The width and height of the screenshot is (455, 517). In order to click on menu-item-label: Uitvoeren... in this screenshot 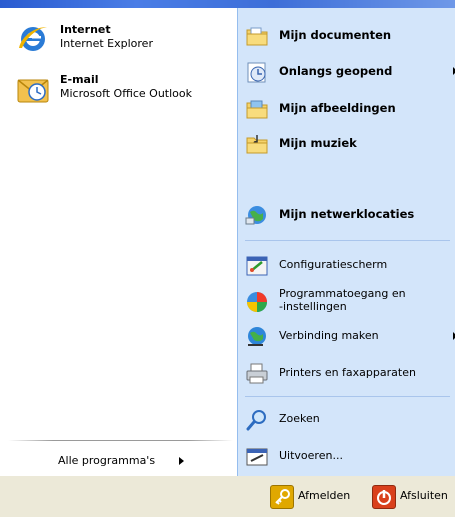, I will do `click(311, 455)`.